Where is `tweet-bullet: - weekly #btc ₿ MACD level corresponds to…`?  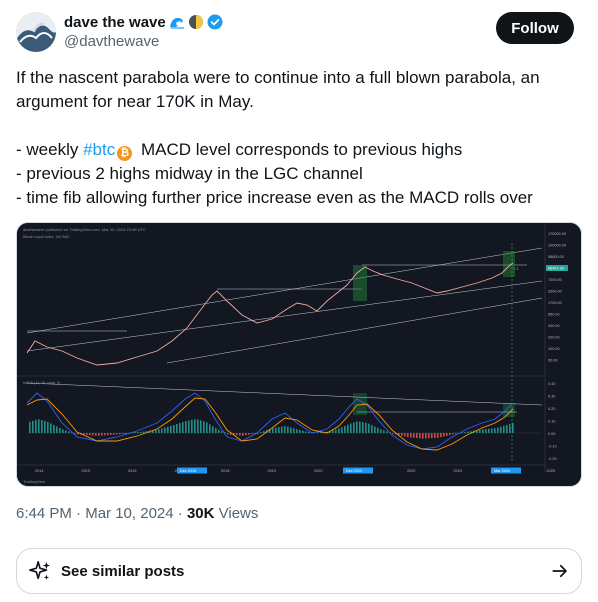 tweet-bullet: - weekly #btc ₿ MACD level corresponds to… is located at coordinates (299, 150).